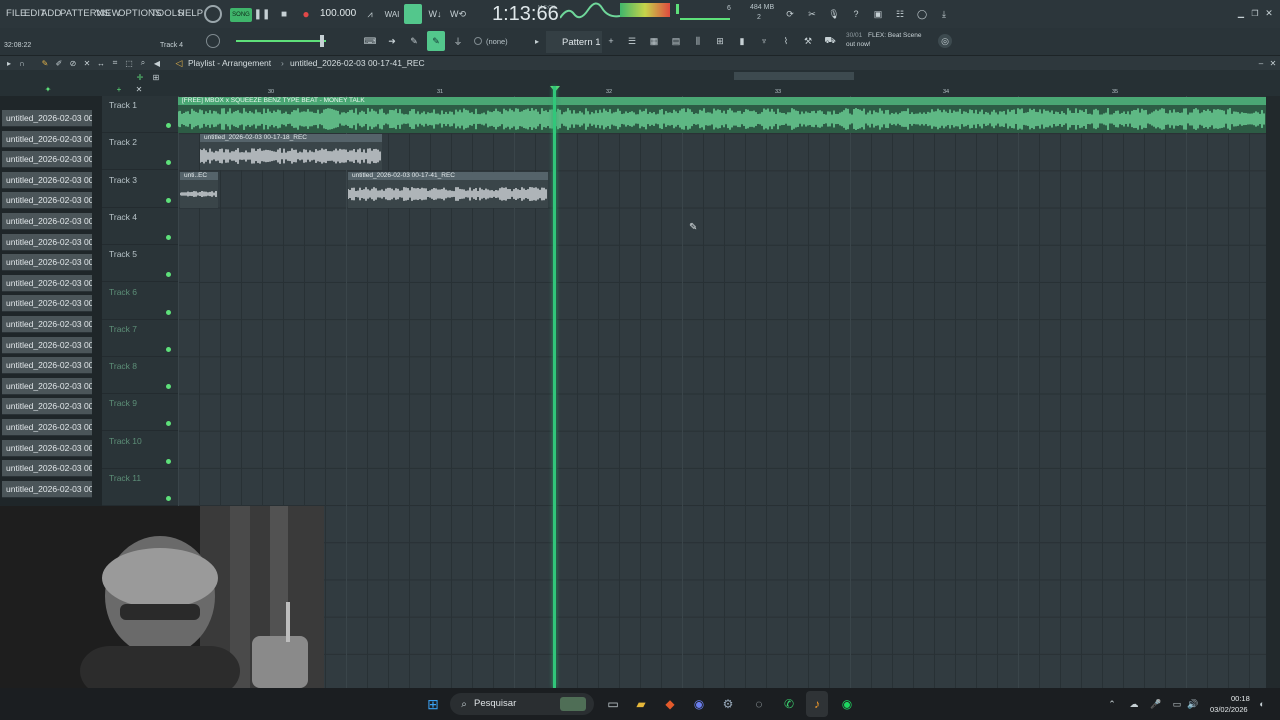  What do you see at coordinates (1273, 392) in the screenshot?
I see `vertical-scrollbar` at bounding box center [1273, 392].